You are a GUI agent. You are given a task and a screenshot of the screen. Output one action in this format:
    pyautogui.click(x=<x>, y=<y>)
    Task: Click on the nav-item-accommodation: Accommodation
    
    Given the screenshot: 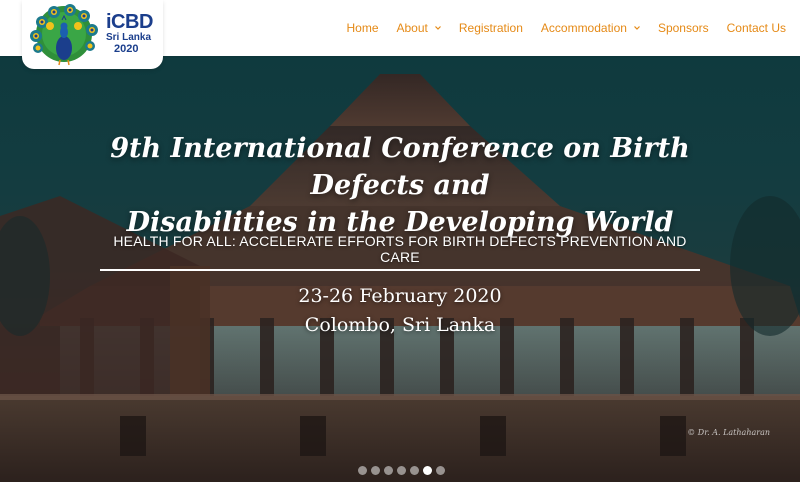 What is the action you would take?
    pyautogui.click(x=590, y=28)
    